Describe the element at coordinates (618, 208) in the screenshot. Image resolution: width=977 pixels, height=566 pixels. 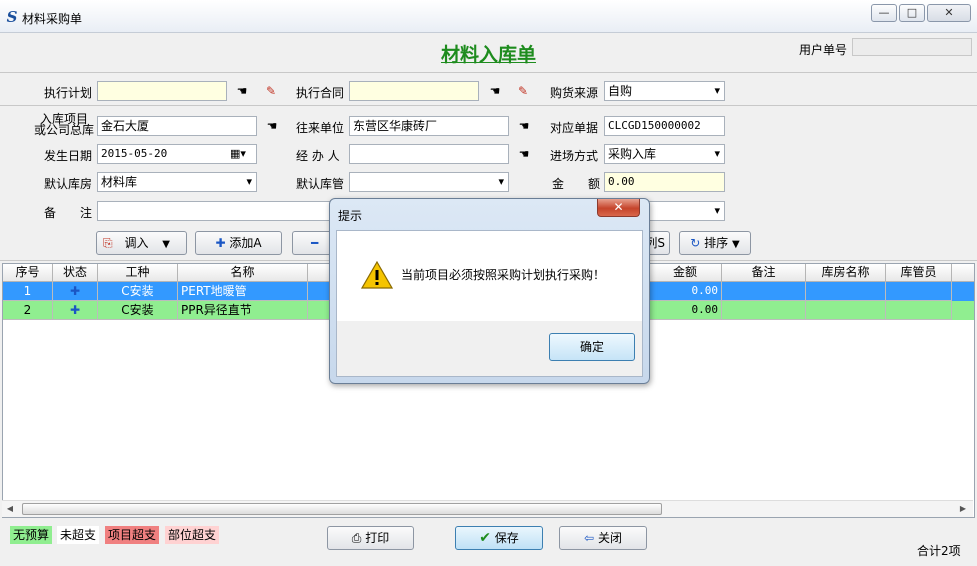
I see `dialog-close-button: ✕` at that location.